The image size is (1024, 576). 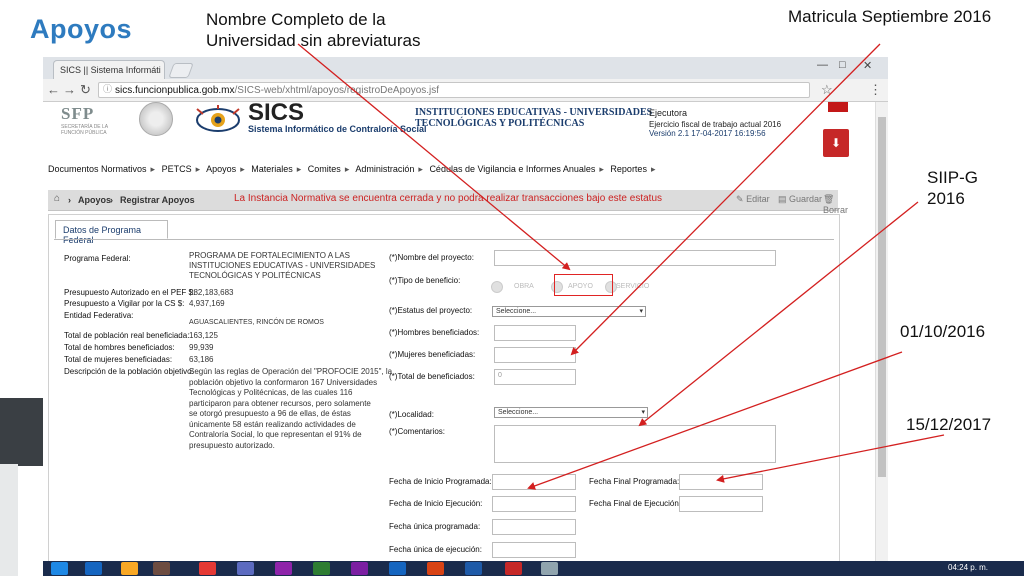 What do you see at coordinates (57, 198) in the screenshot?
I see `home-icon: ⌂` at bounding box center [57, 198].